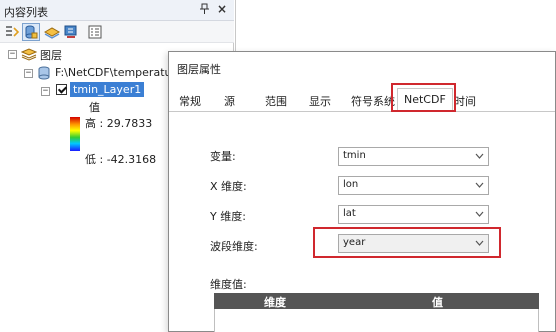  I want to click on collapse-layer-toggle: −, so click(45, 91).